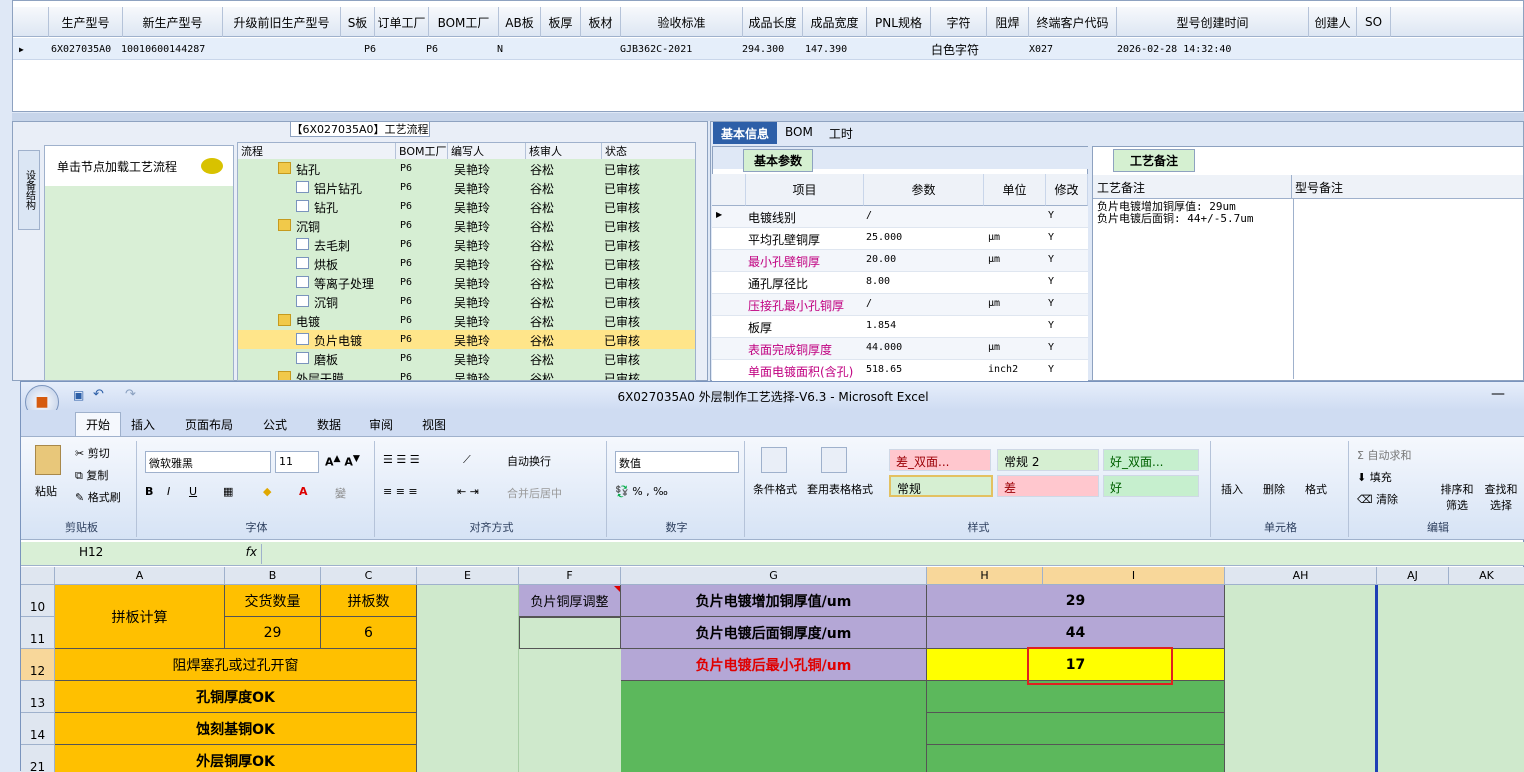 This screenshot has height=772, width=1524. Describe the element at coordinates (466, 339) in the screenshot. I see `tree-row: 负片电镀 P6 吴艳玲 谷松 已审核` at that location.